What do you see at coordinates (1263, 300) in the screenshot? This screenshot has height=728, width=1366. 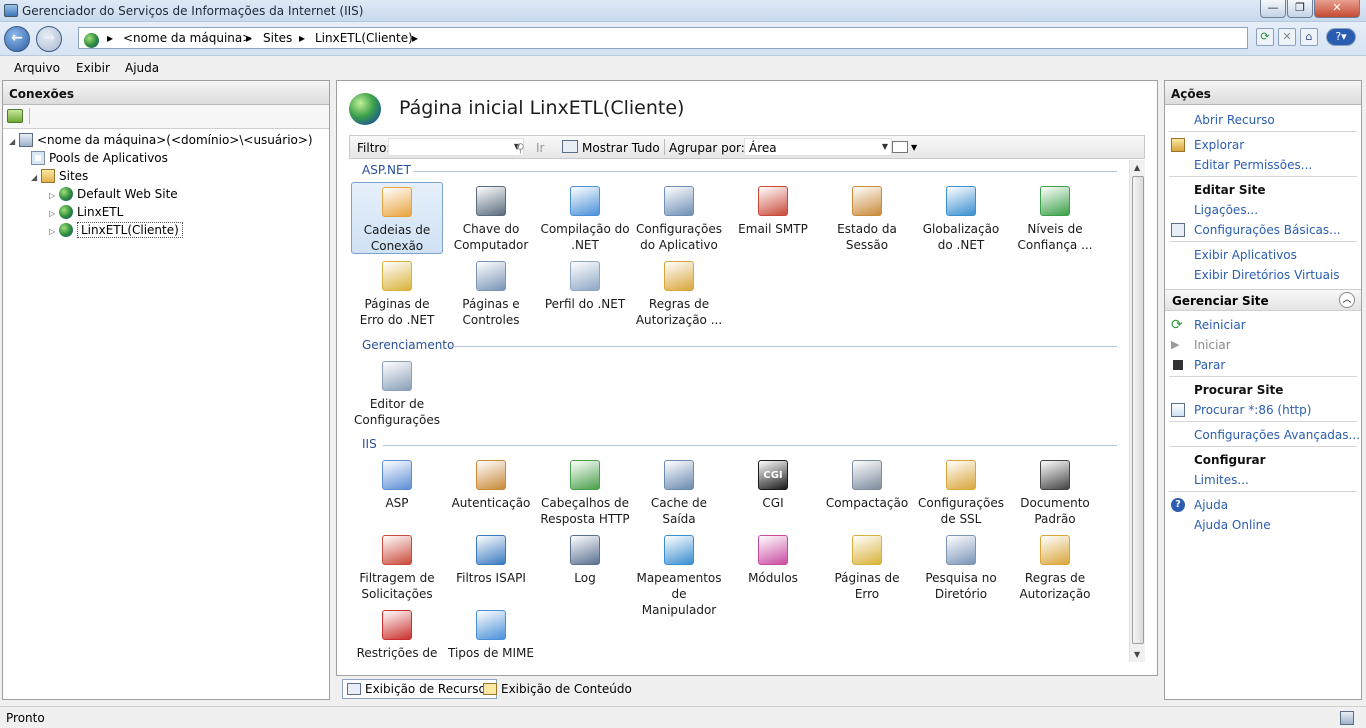 I see `manage-site-header: Gerenciar Site ︿` at bounding box center [1263, 300].